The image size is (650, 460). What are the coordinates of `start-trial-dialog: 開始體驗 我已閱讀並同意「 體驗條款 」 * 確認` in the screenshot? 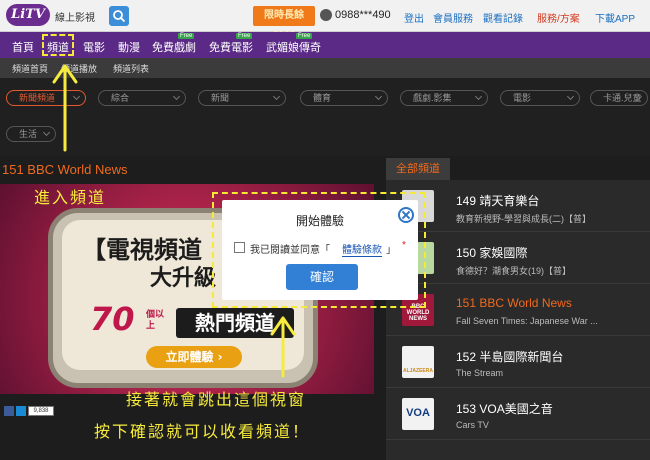 It's located at (320, 250).